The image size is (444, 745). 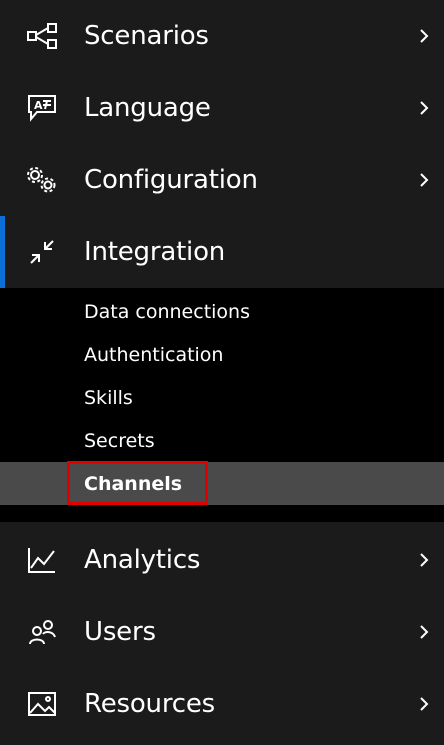 I want to click on users-icon, so click(x=42, y=632).